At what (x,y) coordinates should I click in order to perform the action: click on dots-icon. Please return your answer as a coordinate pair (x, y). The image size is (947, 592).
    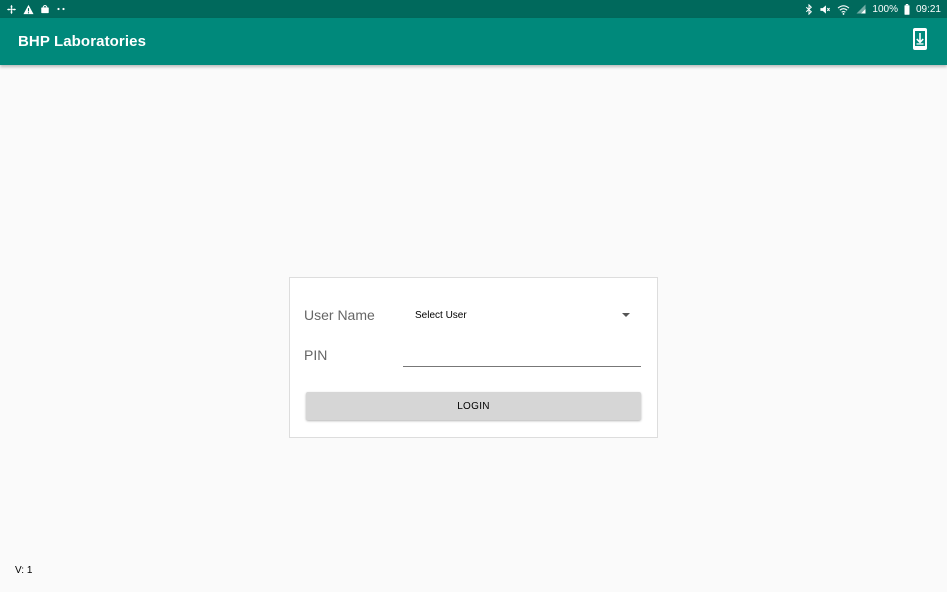
    Looking at the image, I should click on (61, 9).